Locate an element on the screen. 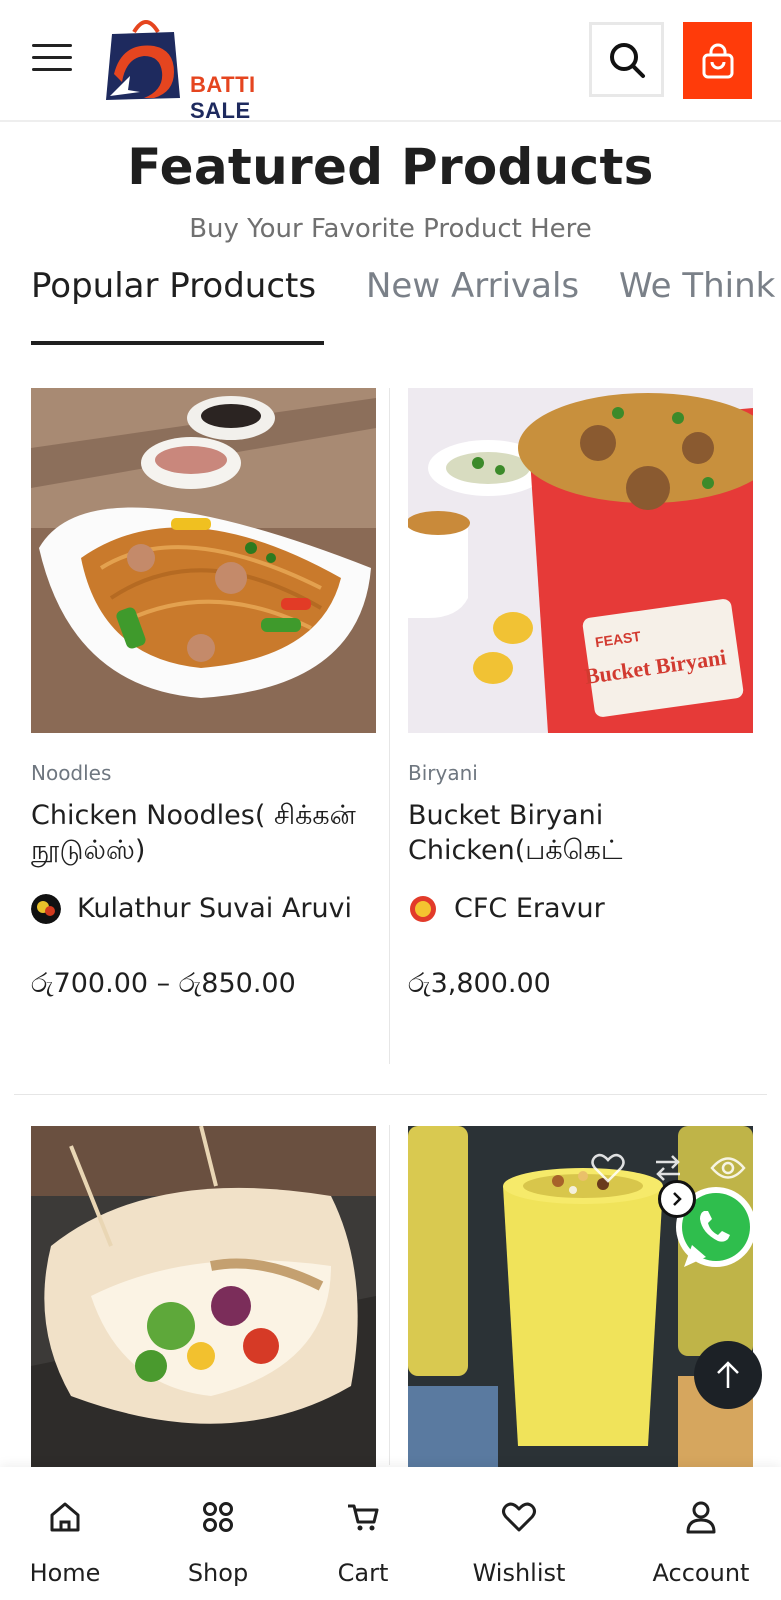  tab-we-think: We Think is located at coordinates (697, 286).